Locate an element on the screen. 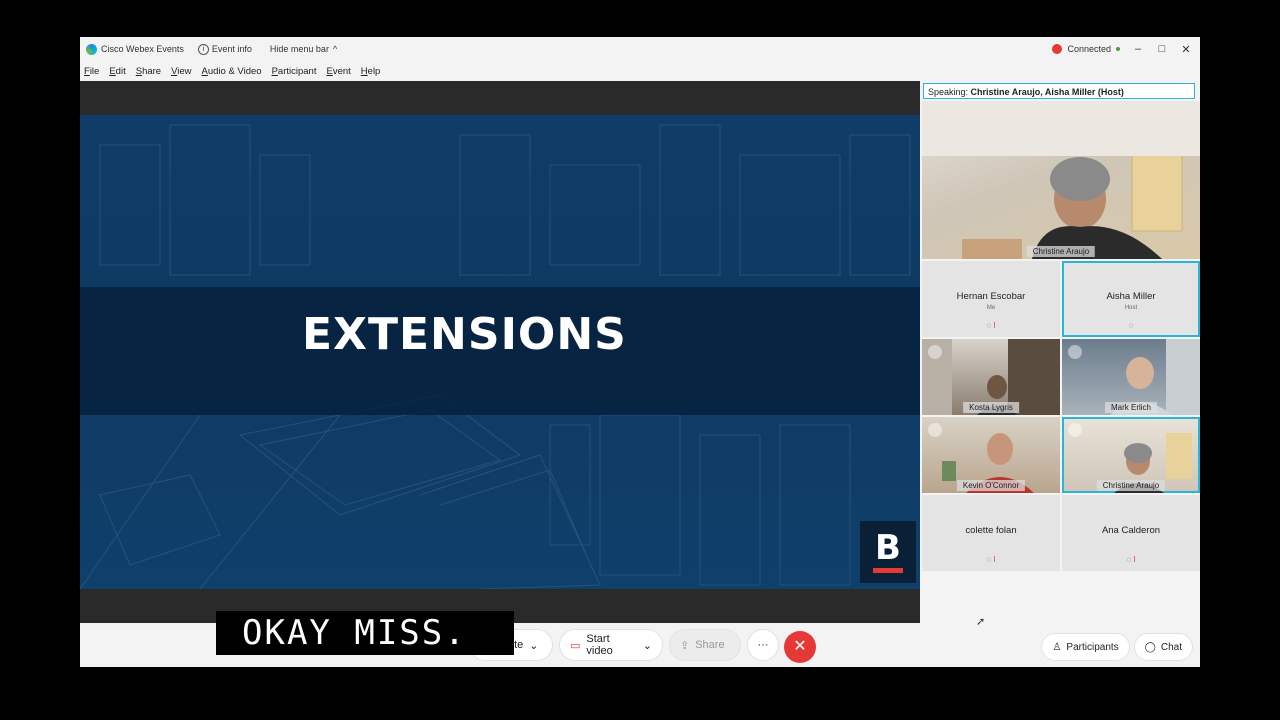  hide-menu-bar-button: Hide menu bar ^ is located at coordinates (303, 49).